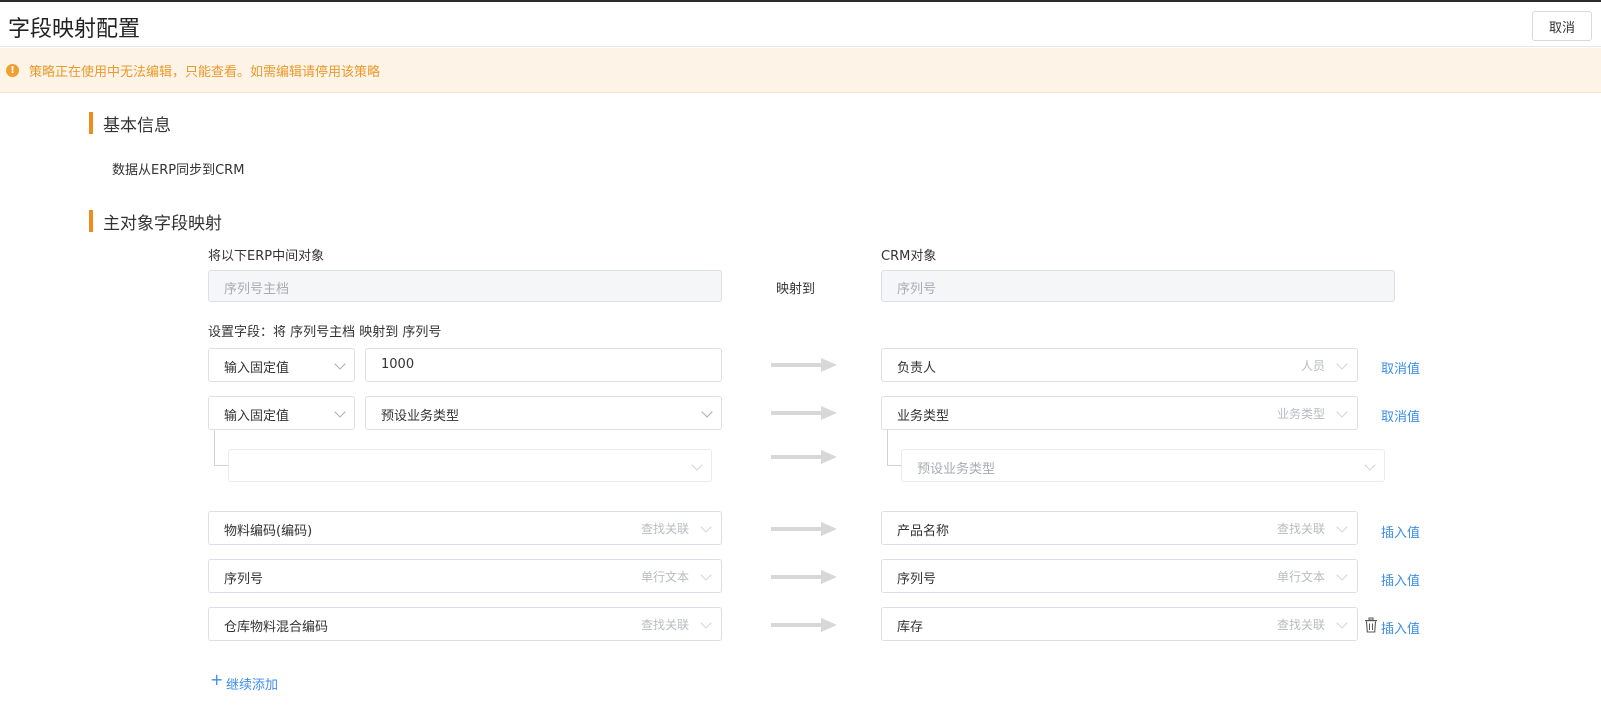 Image resolution: width=1601 pixels, height=713 pixels. What do you see at coordinates (1119, 624) in the screenshot?
I see `target-field-select: 库存 查找关联` at bounding box center [1119, 624].